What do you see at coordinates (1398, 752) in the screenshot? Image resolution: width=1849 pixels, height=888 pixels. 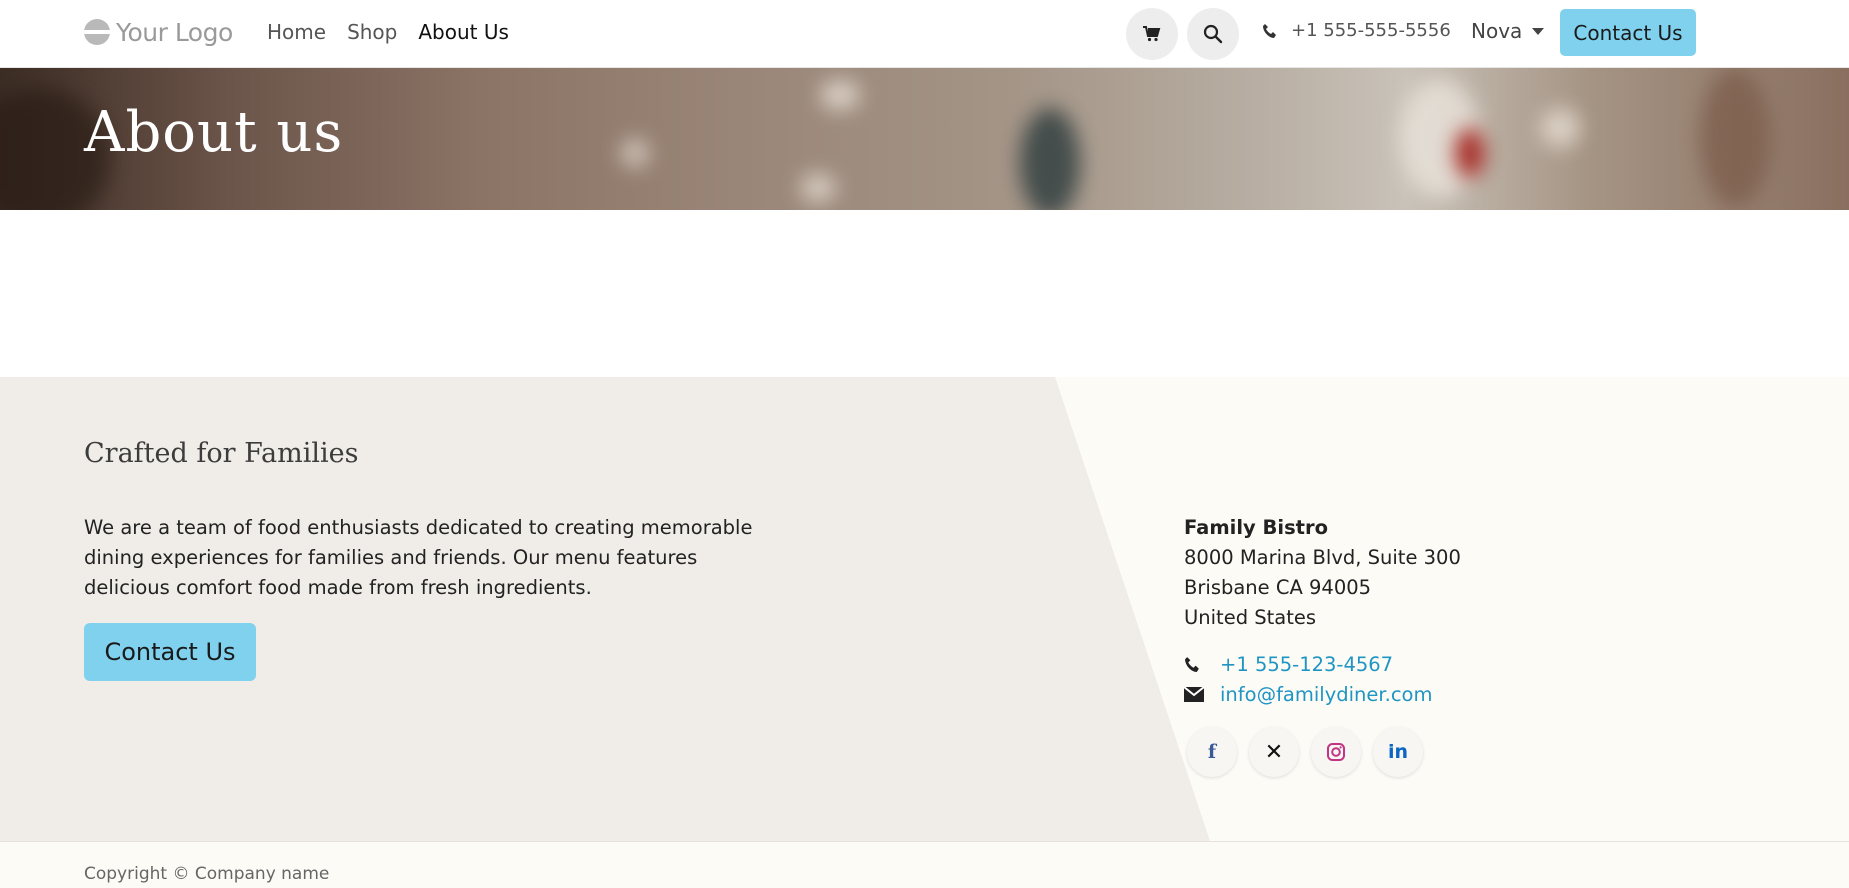 I see `linkedin-icon: in` at bounding box center [1398, 752].